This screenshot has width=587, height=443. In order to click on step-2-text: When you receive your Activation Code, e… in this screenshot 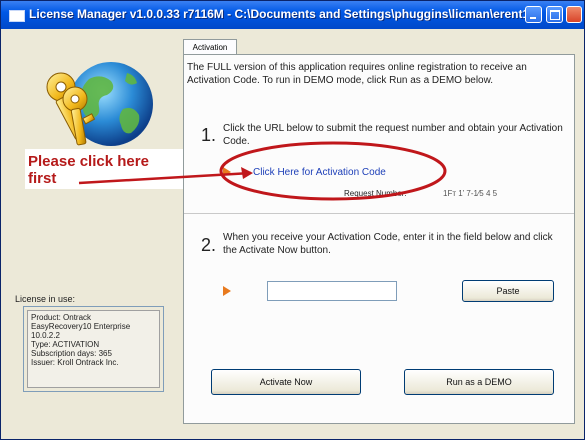, I will do `click(388, 244)`.